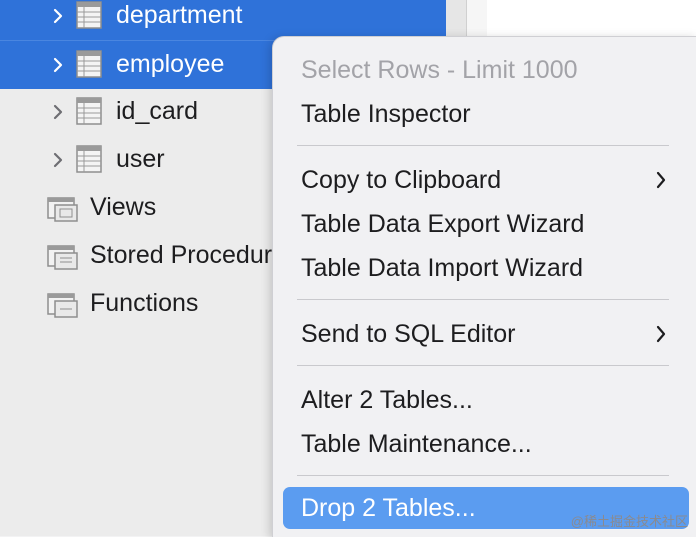  Describe the element at coordinates (144, 303) in the screenshot. I see `group-label: Functions` at that location.